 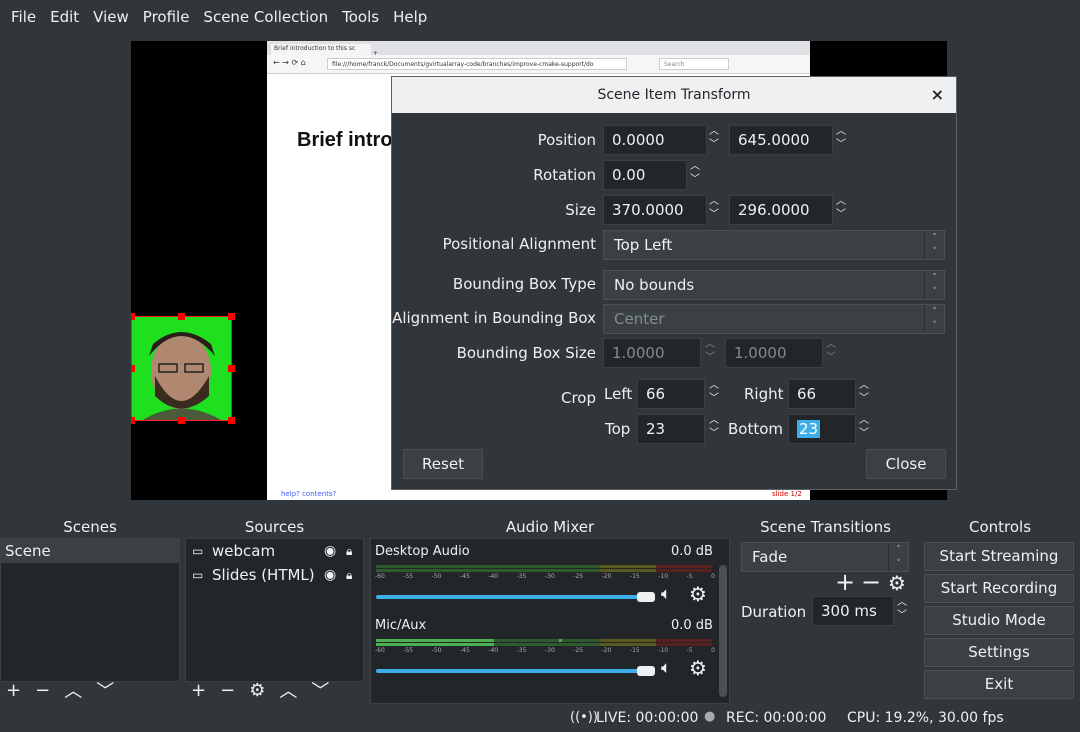 What do you see at coordinates (274, 610) in the screenshot?
I see `sources-list: ▭ webcam ◉ 🔒︎ ▭ Slides (HTML) ◉ 🔒︎` at bounding box center [274, 610].